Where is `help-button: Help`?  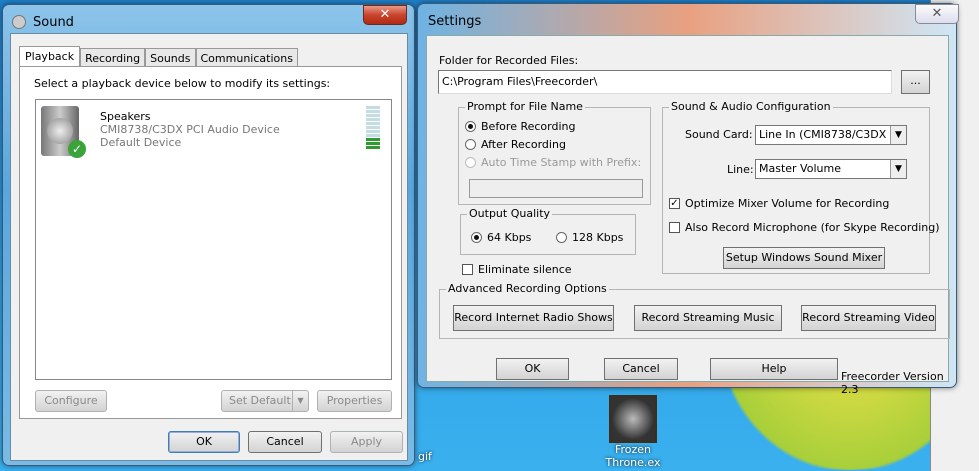
help-button: Help is located at coordinates (774, 369).